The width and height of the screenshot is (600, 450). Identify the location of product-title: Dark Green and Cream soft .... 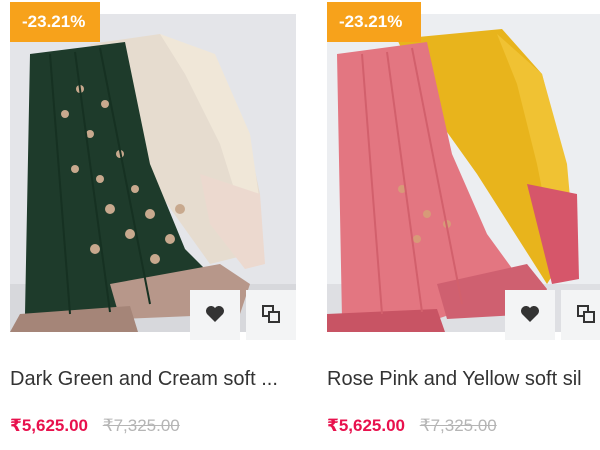
(155, 379).